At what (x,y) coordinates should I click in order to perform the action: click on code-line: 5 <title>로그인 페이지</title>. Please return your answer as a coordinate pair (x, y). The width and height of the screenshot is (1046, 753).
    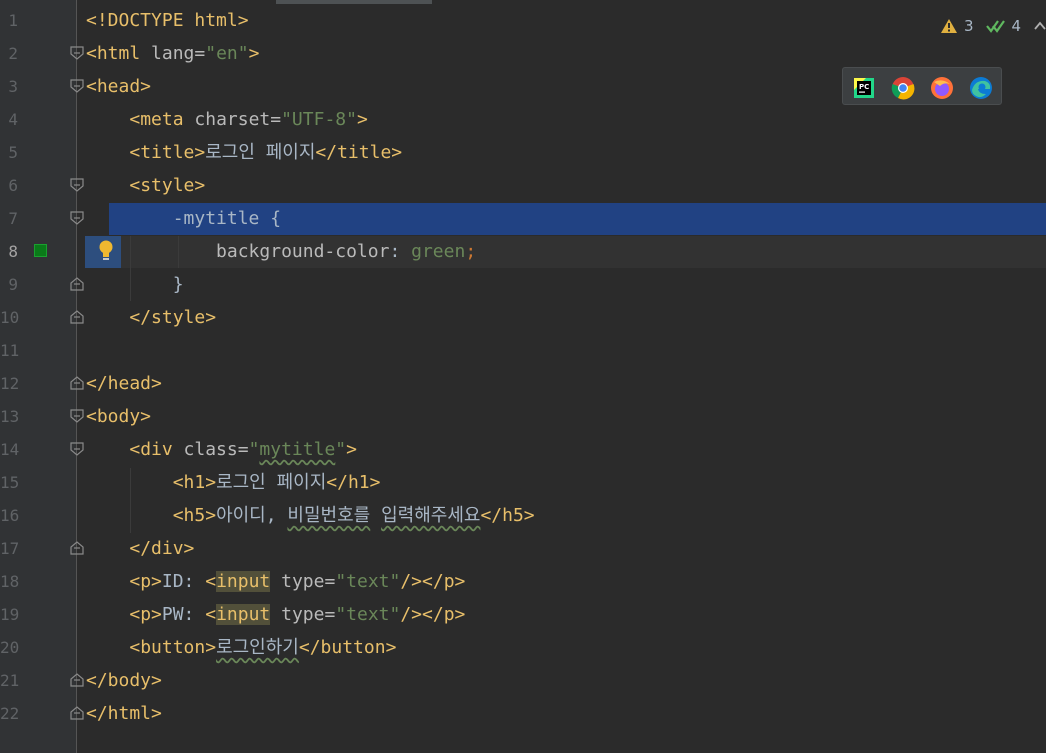
    Looking at the image, I should click on (523, 152).